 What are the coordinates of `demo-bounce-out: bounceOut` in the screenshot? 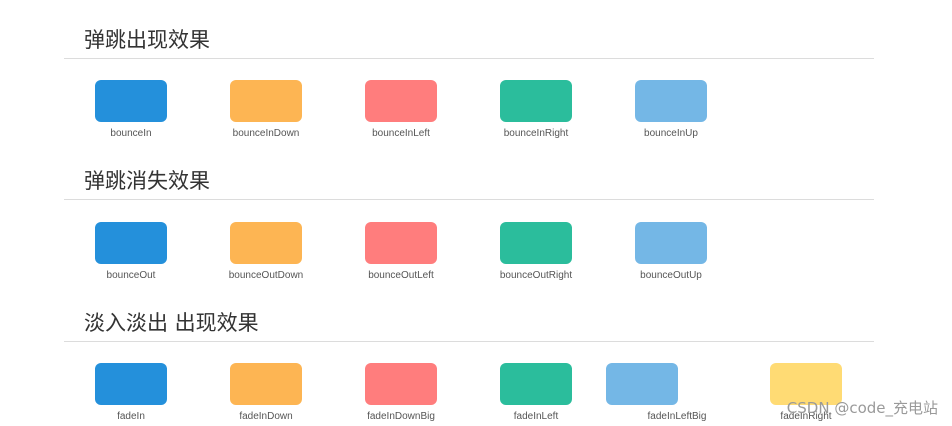 It's located at (131, 251).